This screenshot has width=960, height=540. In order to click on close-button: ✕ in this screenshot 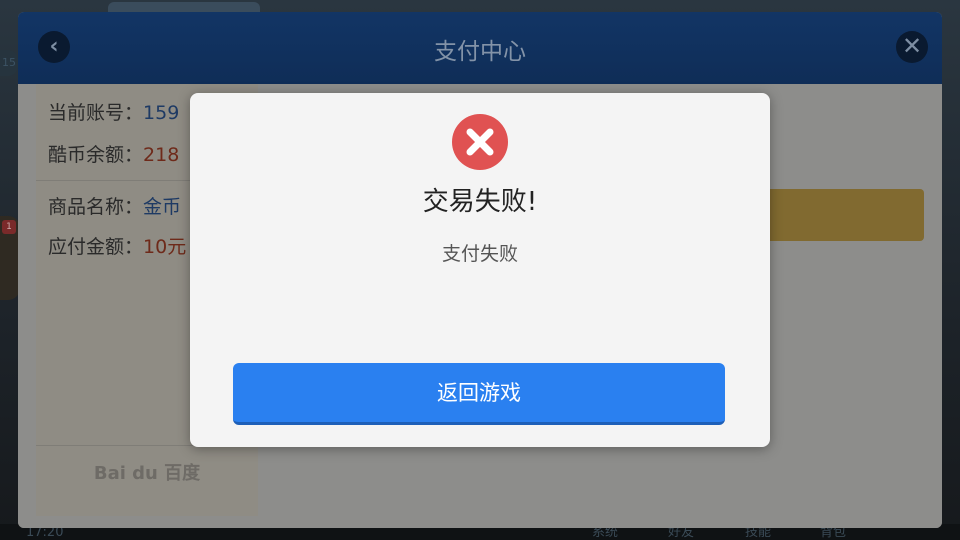, I will do `click(912, 47)`.